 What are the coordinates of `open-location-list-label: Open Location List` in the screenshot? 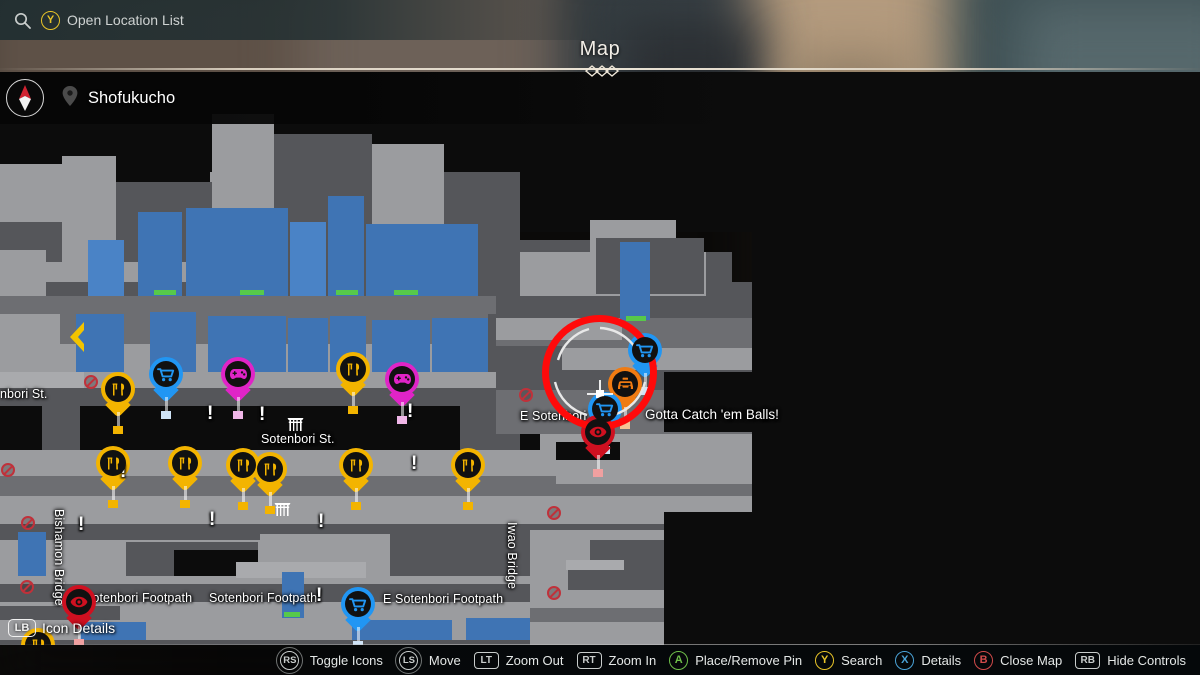 It's located at (125, 20).